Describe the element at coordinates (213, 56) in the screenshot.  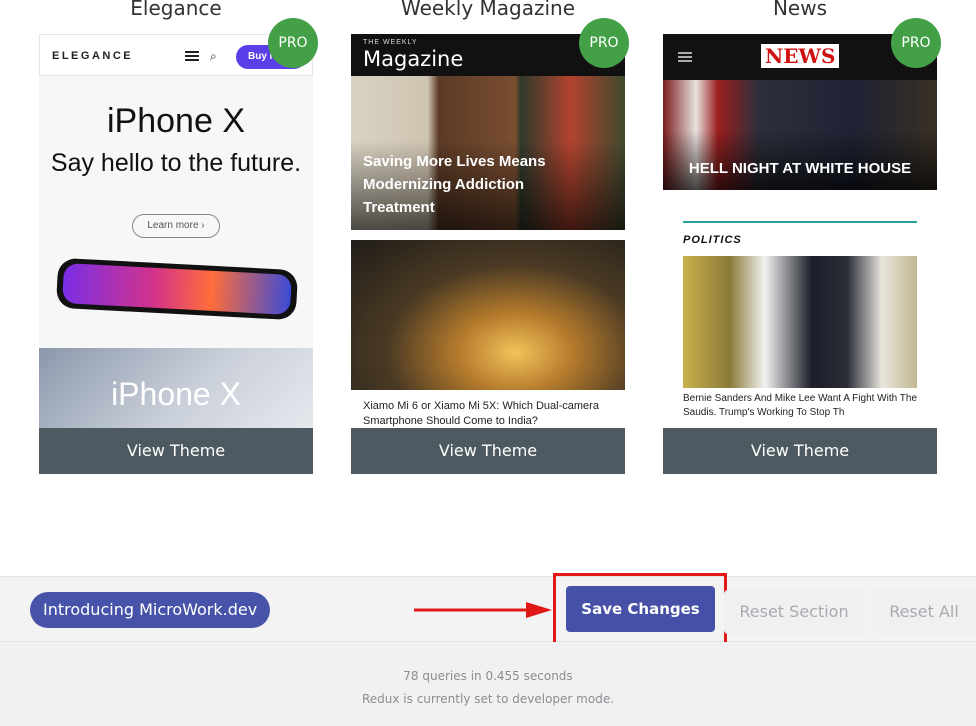
I see `search-icon: ⌕` at that location.